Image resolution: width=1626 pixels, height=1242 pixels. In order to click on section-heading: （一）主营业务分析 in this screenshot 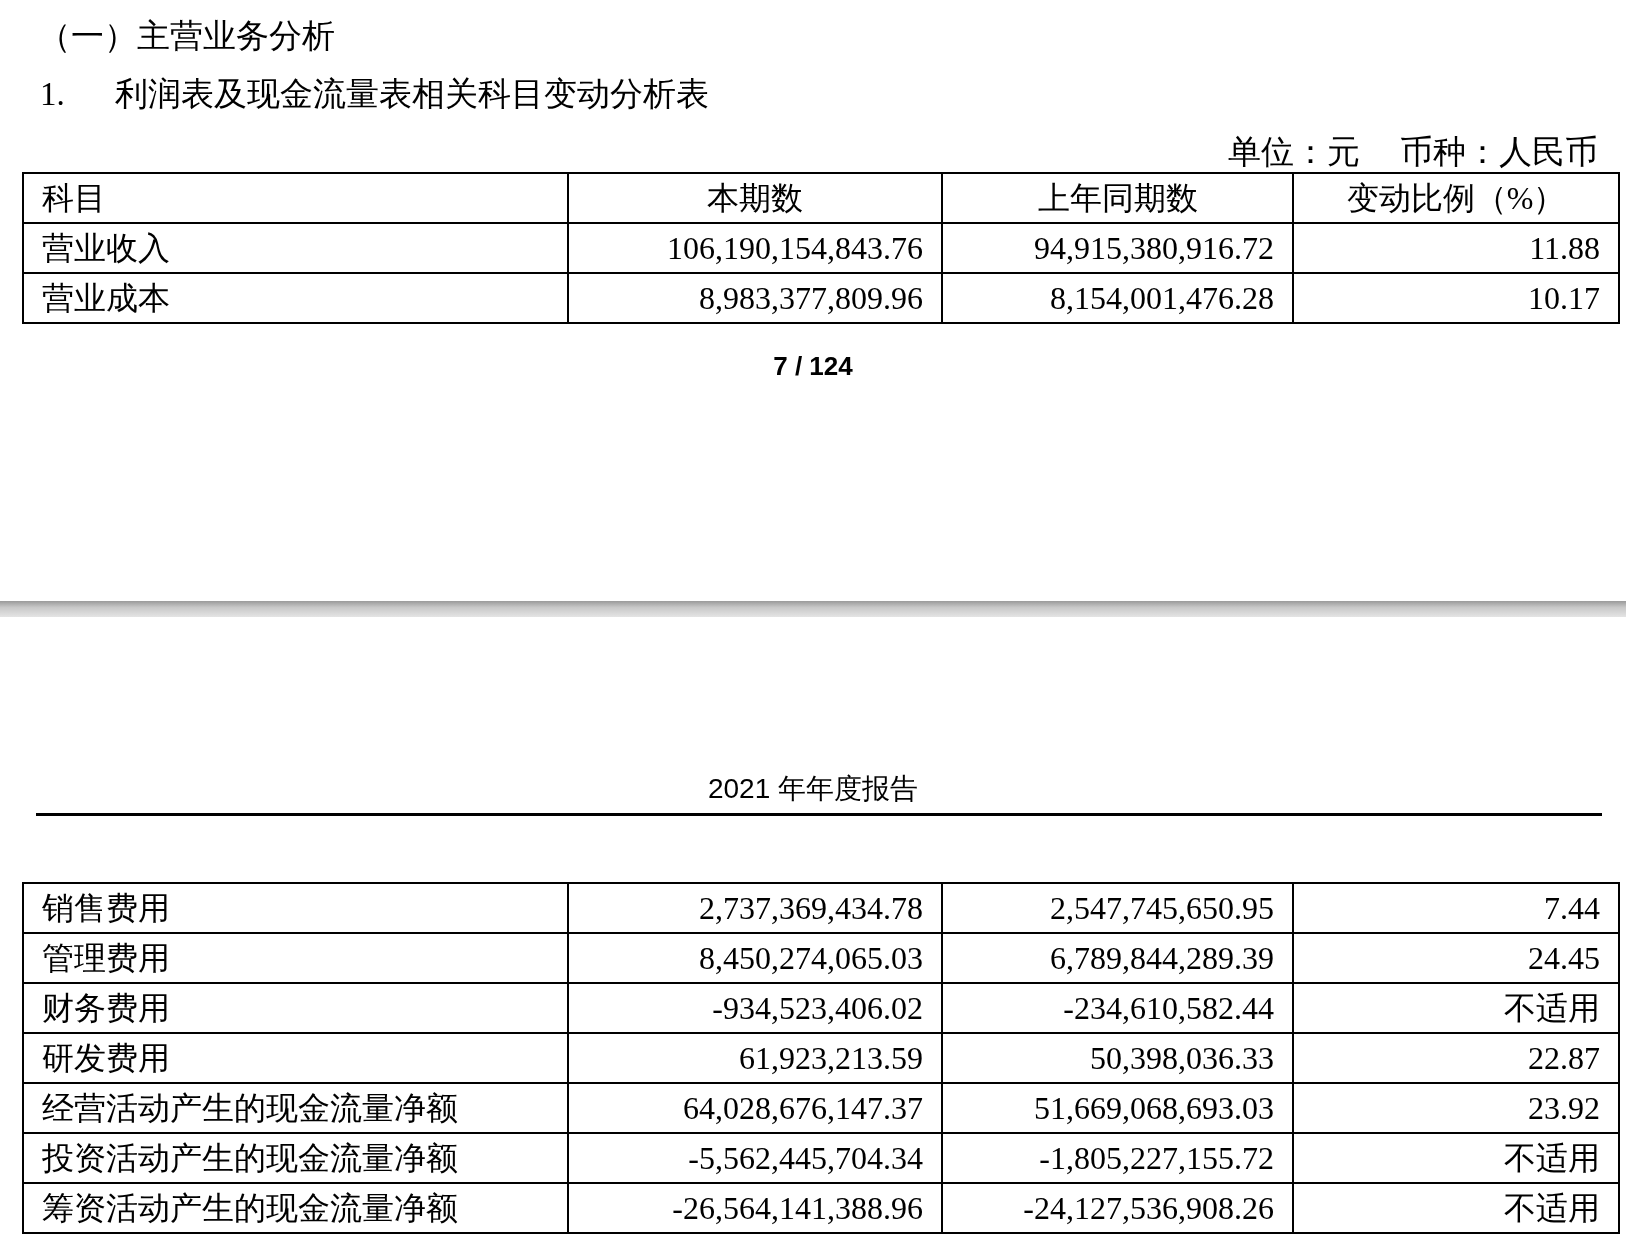, I will do `click(186, 36)`.